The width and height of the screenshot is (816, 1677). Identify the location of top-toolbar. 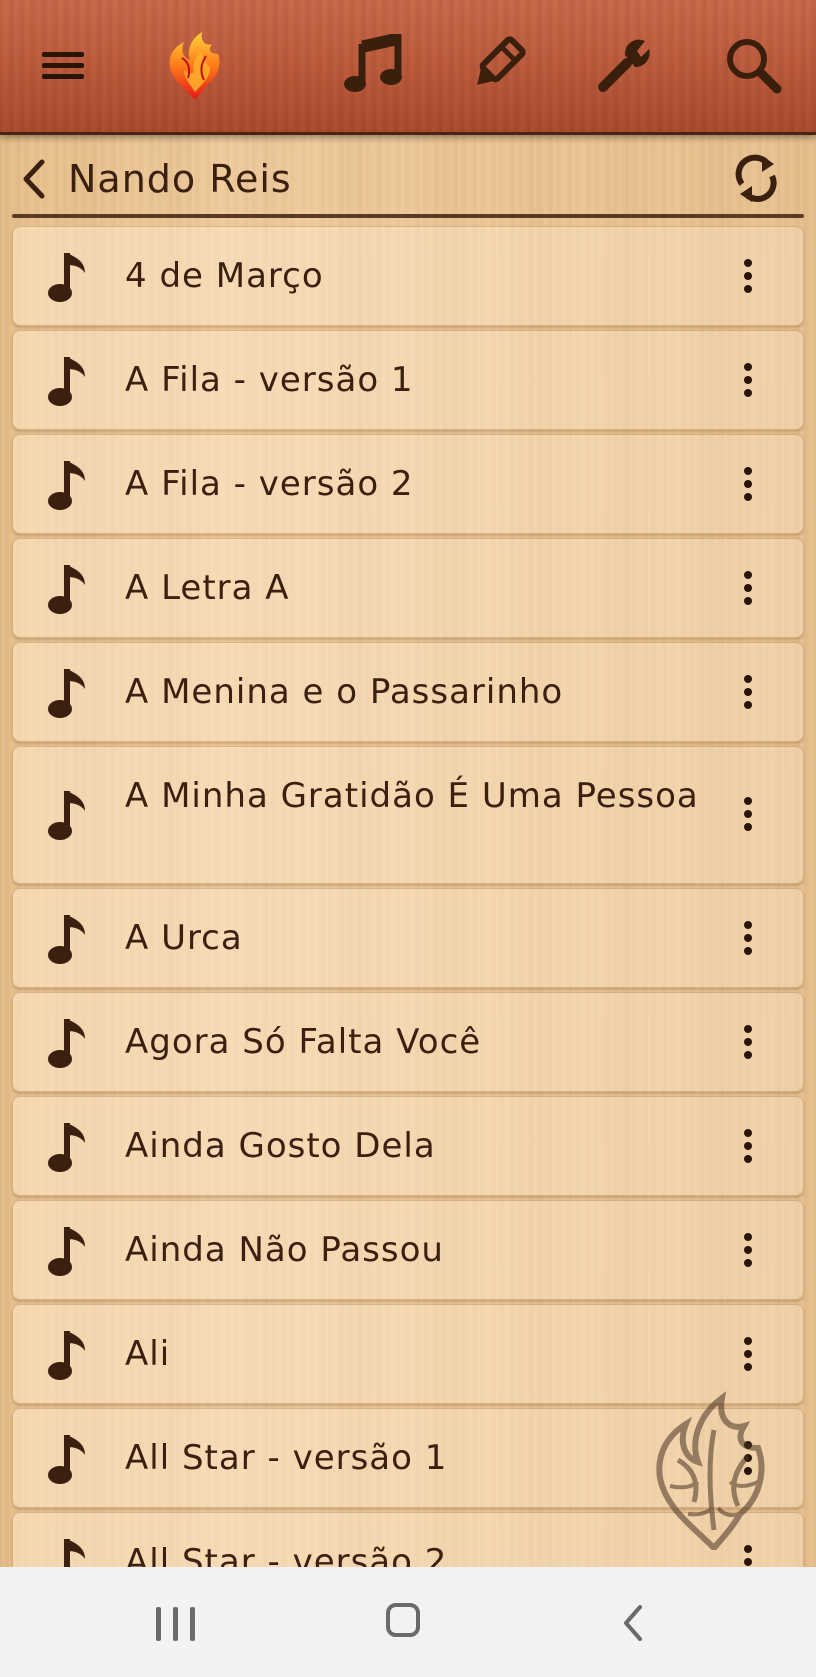
(408, 67).